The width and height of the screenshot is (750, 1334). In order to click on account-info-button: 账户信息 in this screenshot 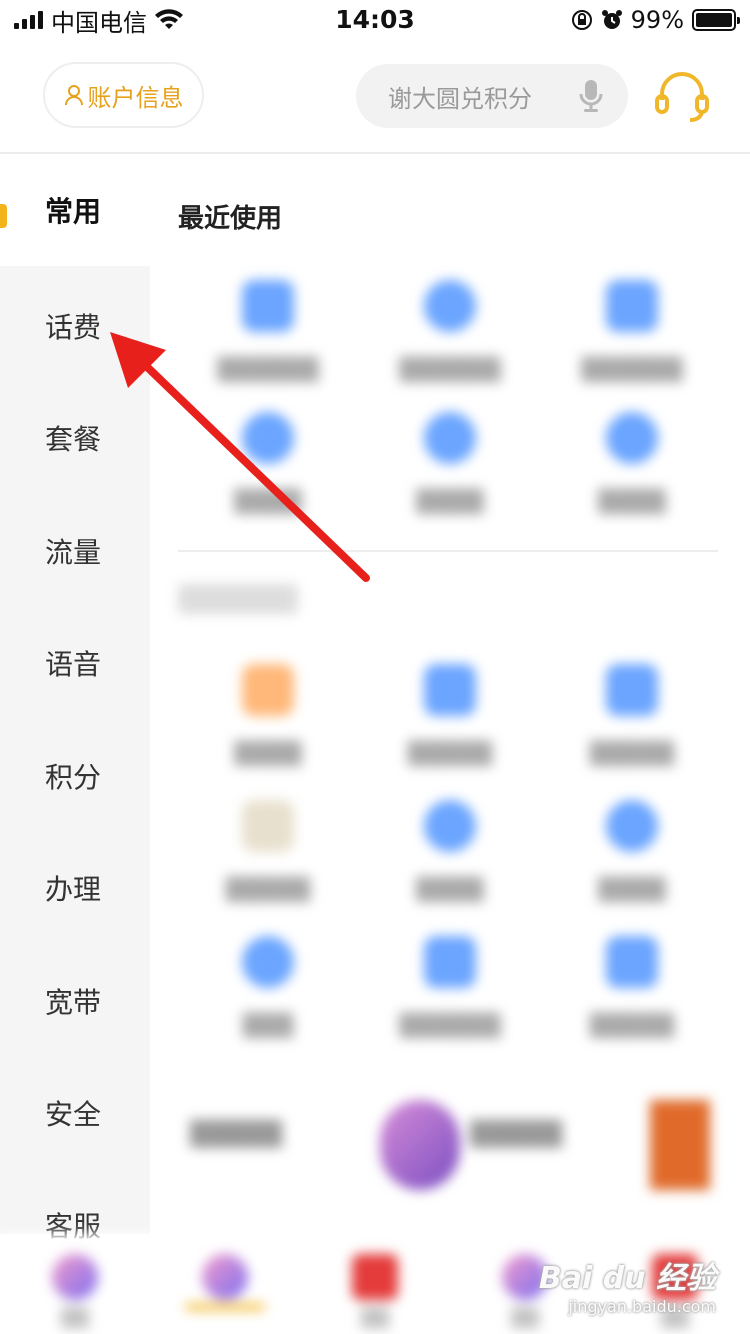, I will do `click(123, 95)`.